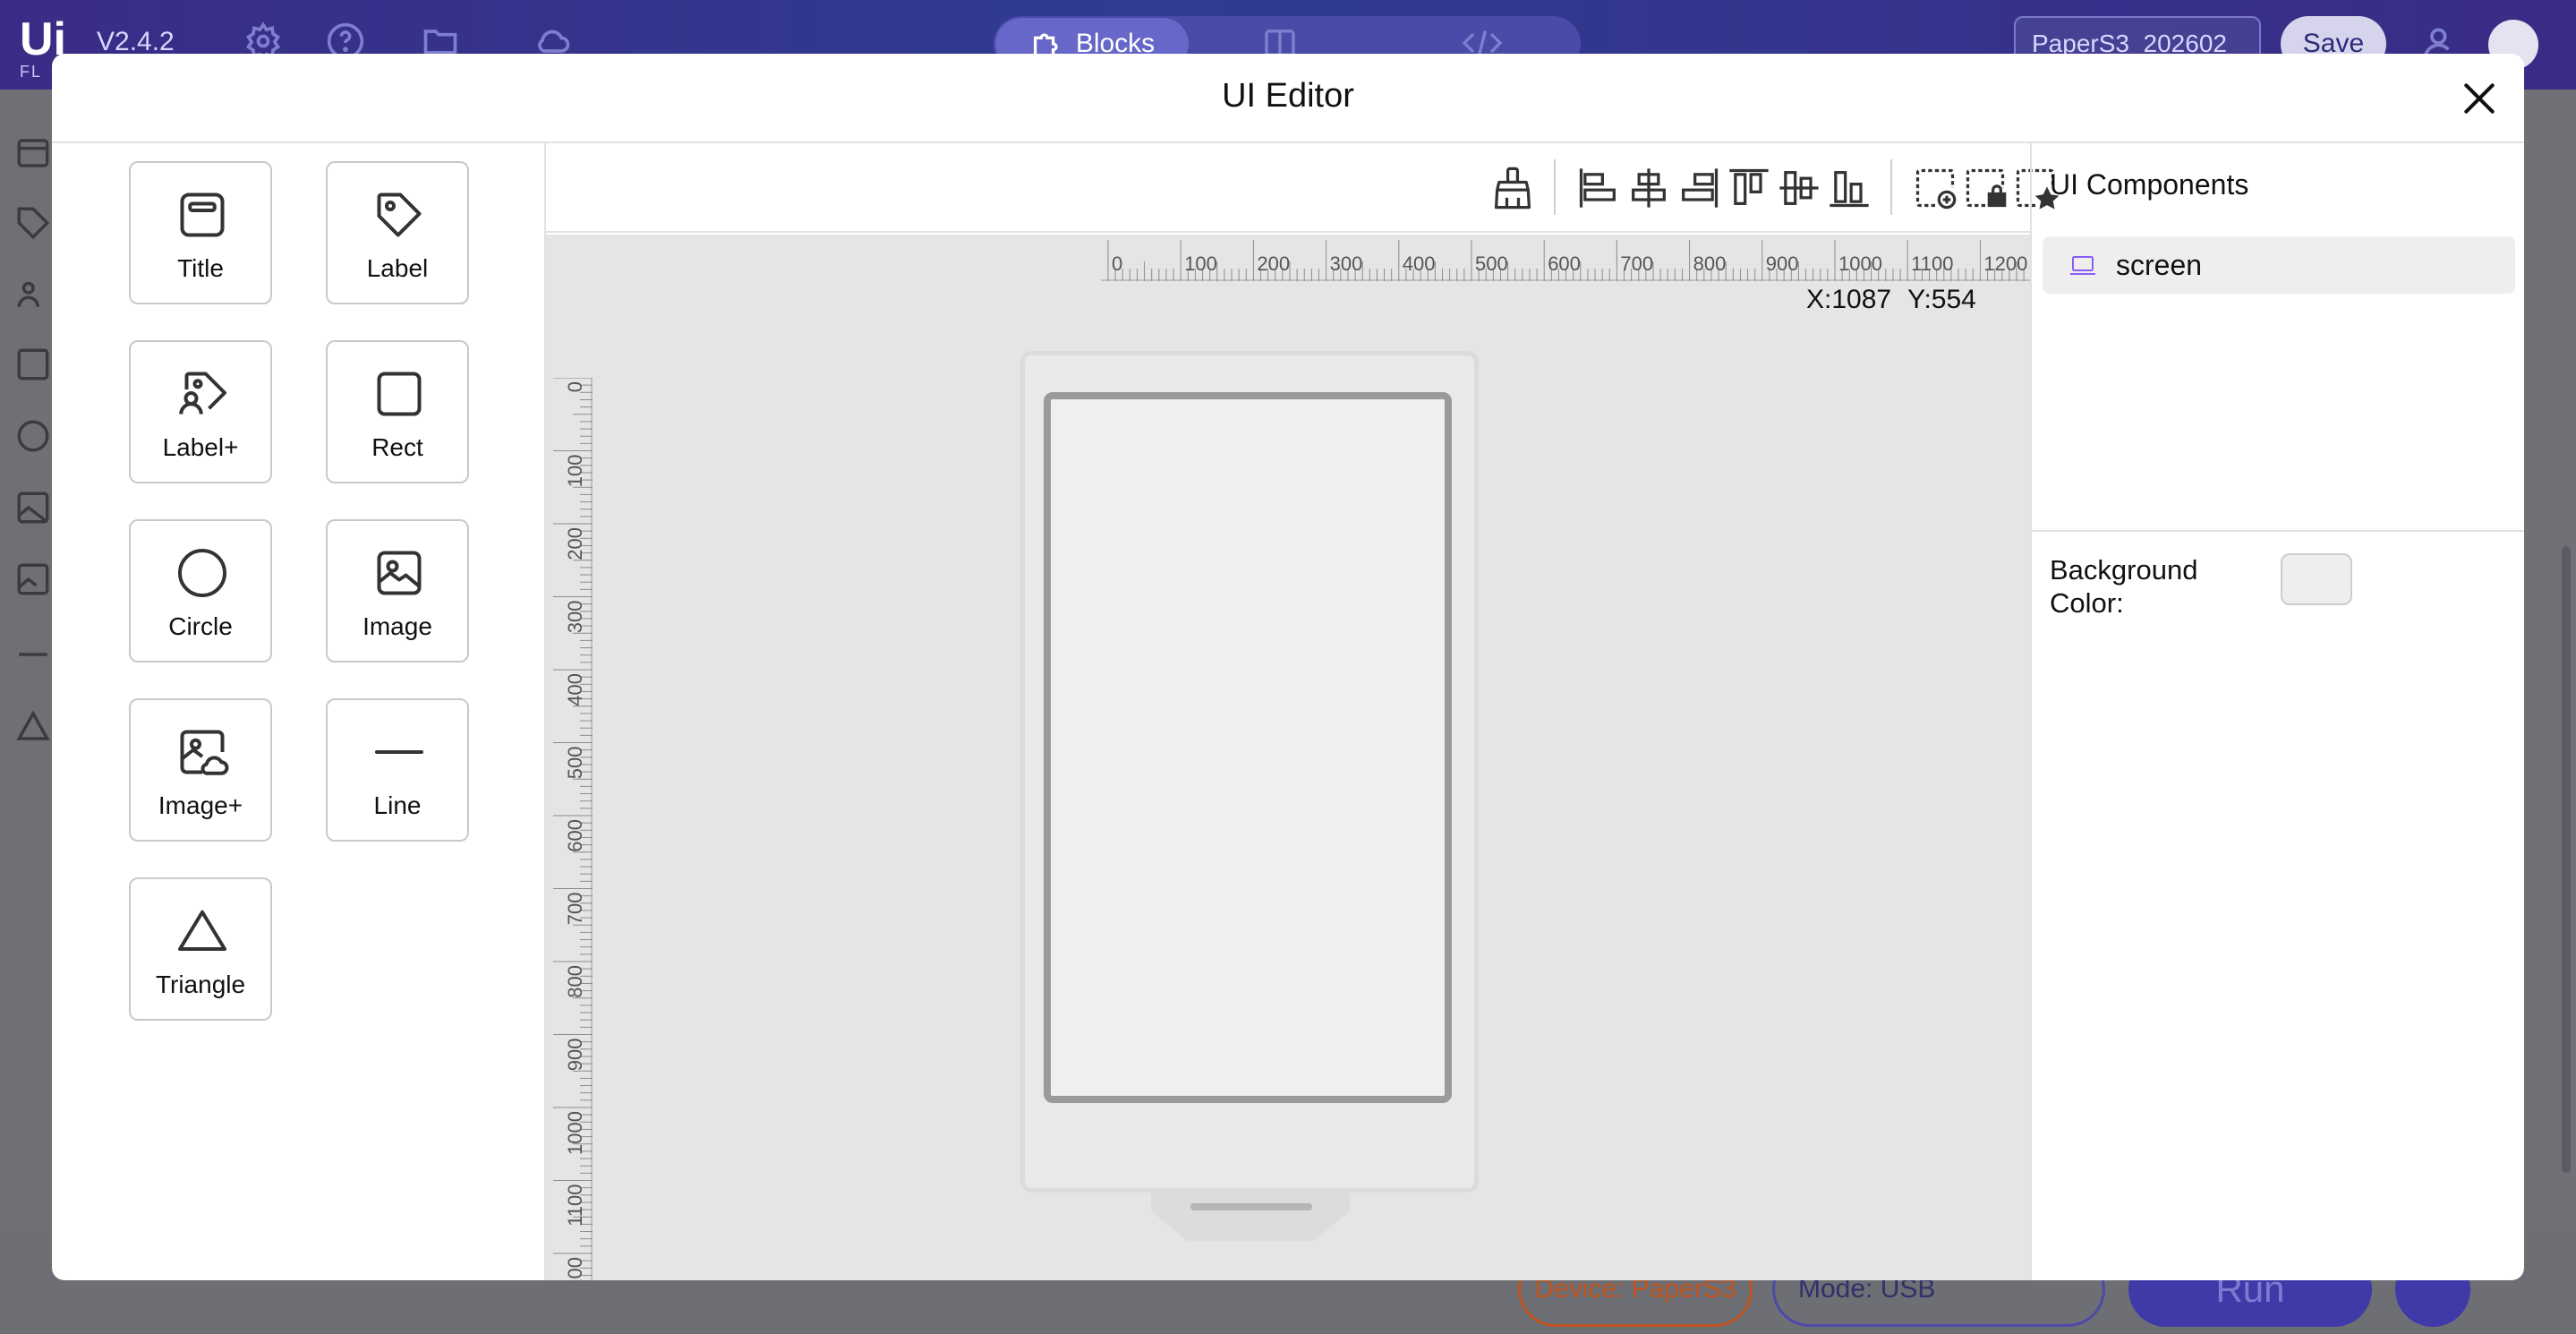  What do you see at coordinates (2124, 586) in the screenshot?
I see `background-color-label: Background Color:` at bounding box center [2124, 586].